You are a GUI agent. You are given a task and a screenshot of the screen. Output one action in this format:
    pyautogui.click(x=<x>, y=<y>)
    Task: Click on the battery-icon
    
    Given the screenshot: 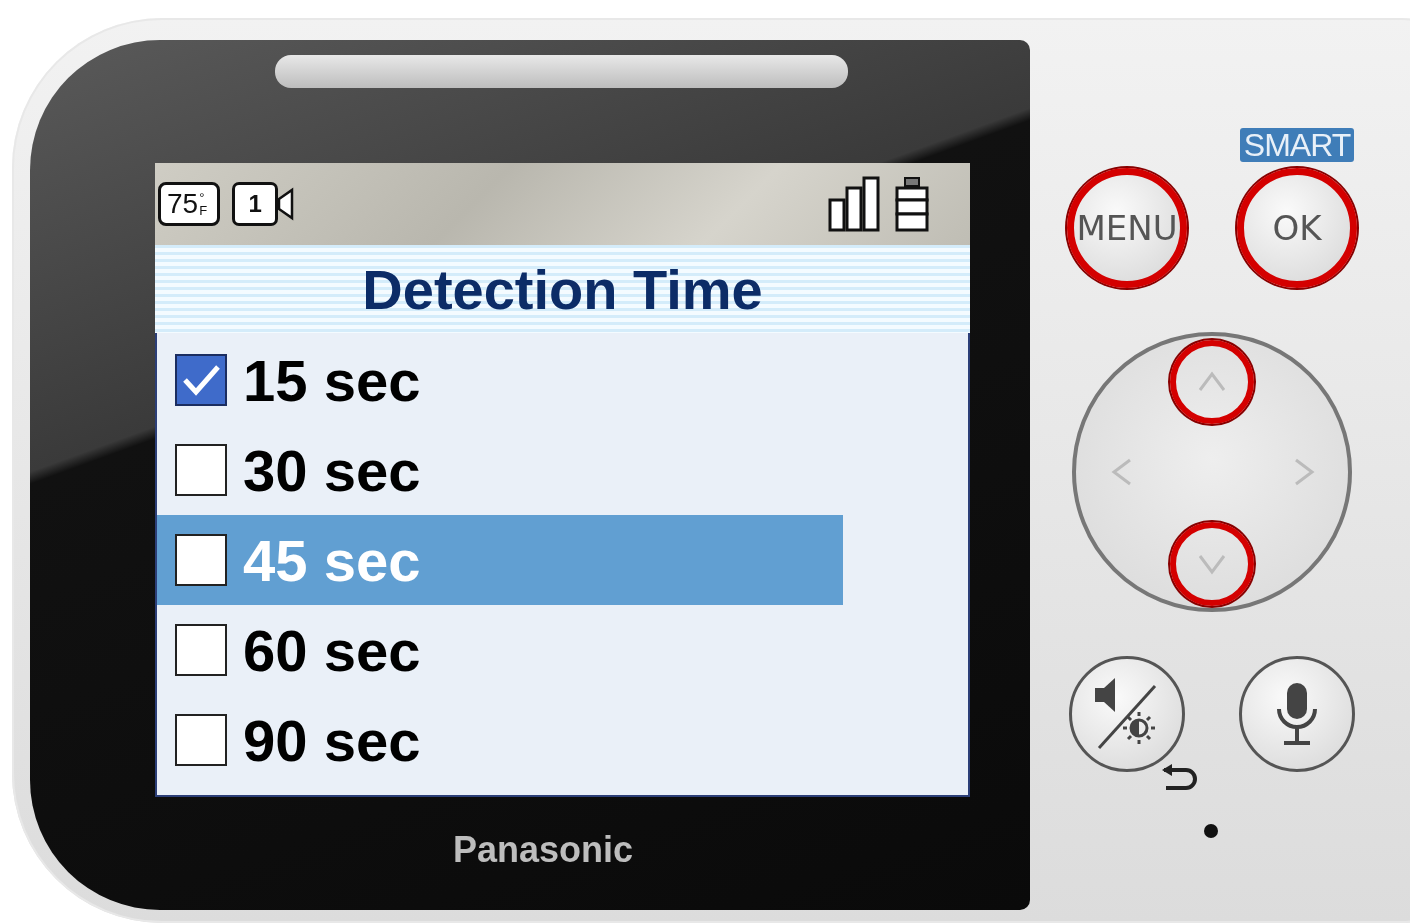 What is the action you would take?
    pyautogui.click(x=912, y=204)
    